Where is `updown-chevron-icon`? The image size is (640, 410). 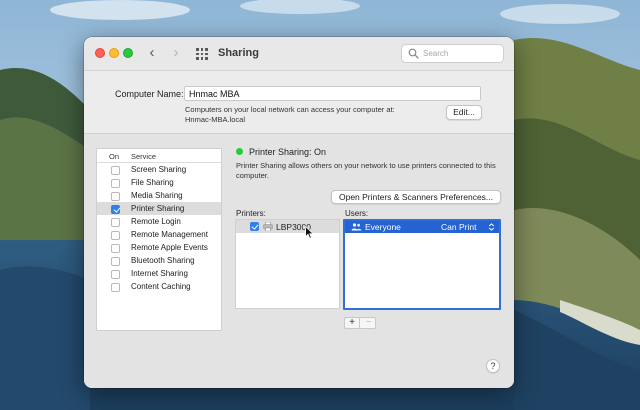
updown-chevron-icon is located at coordinates (491, 227).